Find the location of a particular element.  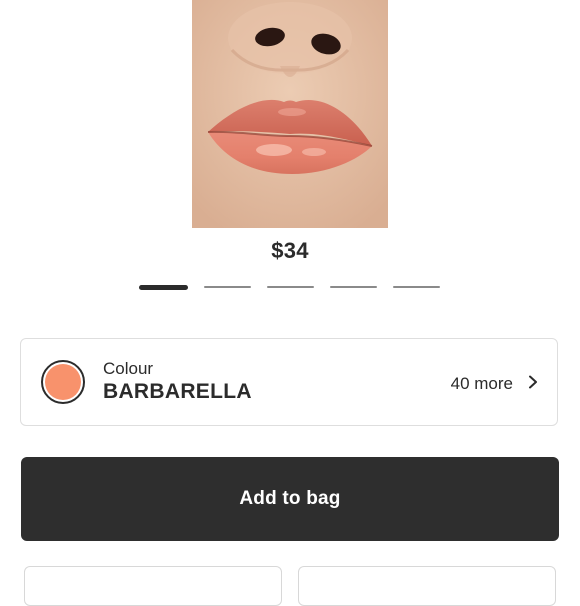

more-colours-count: 40 more is located at coordinates (481, 383).